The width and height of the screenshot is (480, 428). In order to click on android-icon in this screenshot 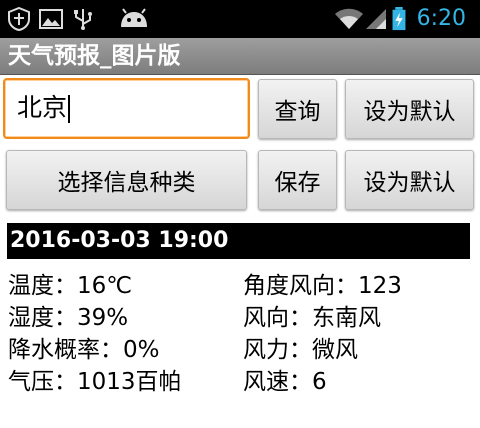, I will do `click(134, 17)`.